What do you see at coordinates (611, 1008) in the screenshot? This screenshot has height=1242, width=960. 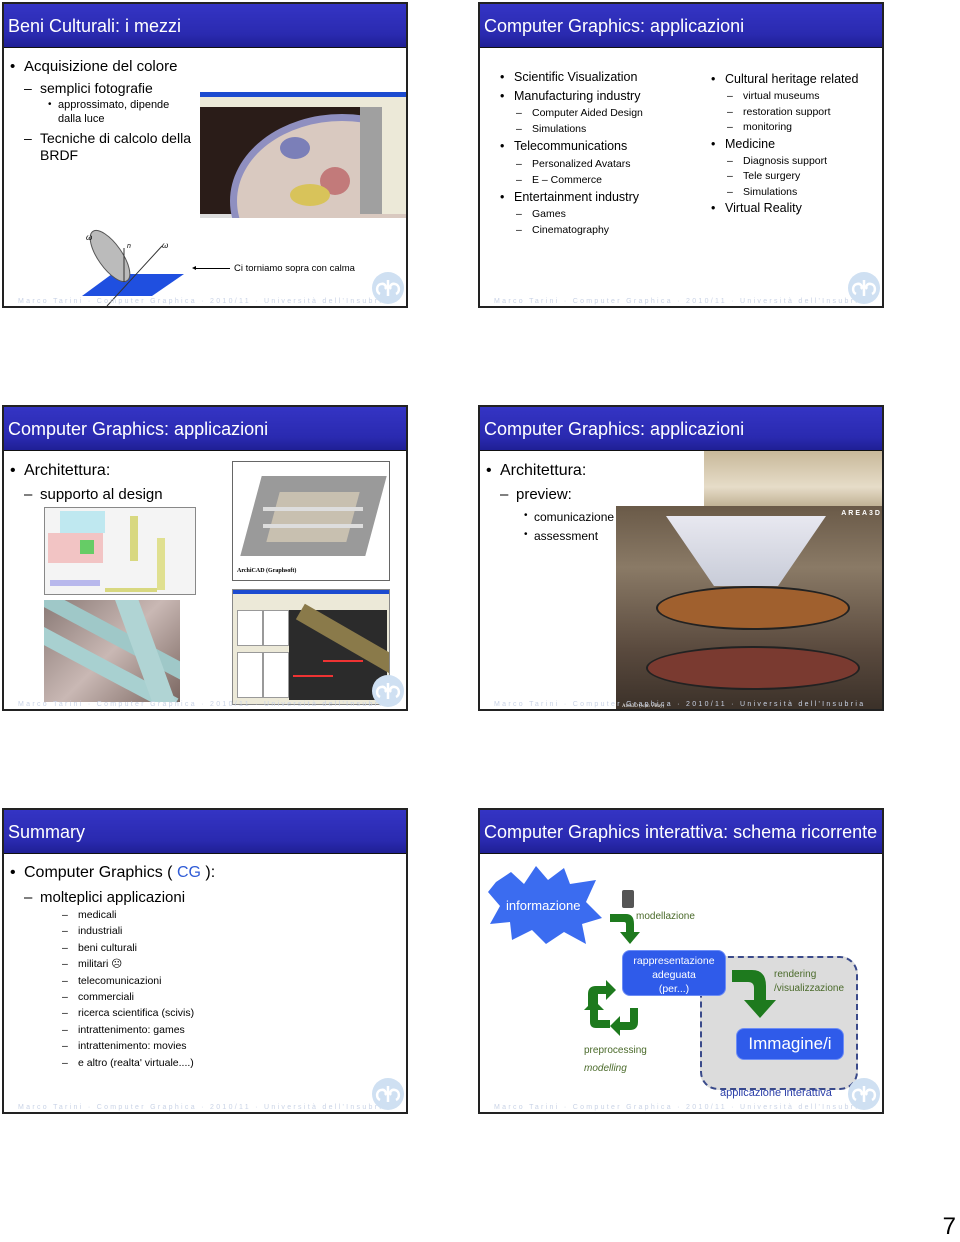 I see `preprocessing-cycle-icon` at bounding box center [611, 1008].